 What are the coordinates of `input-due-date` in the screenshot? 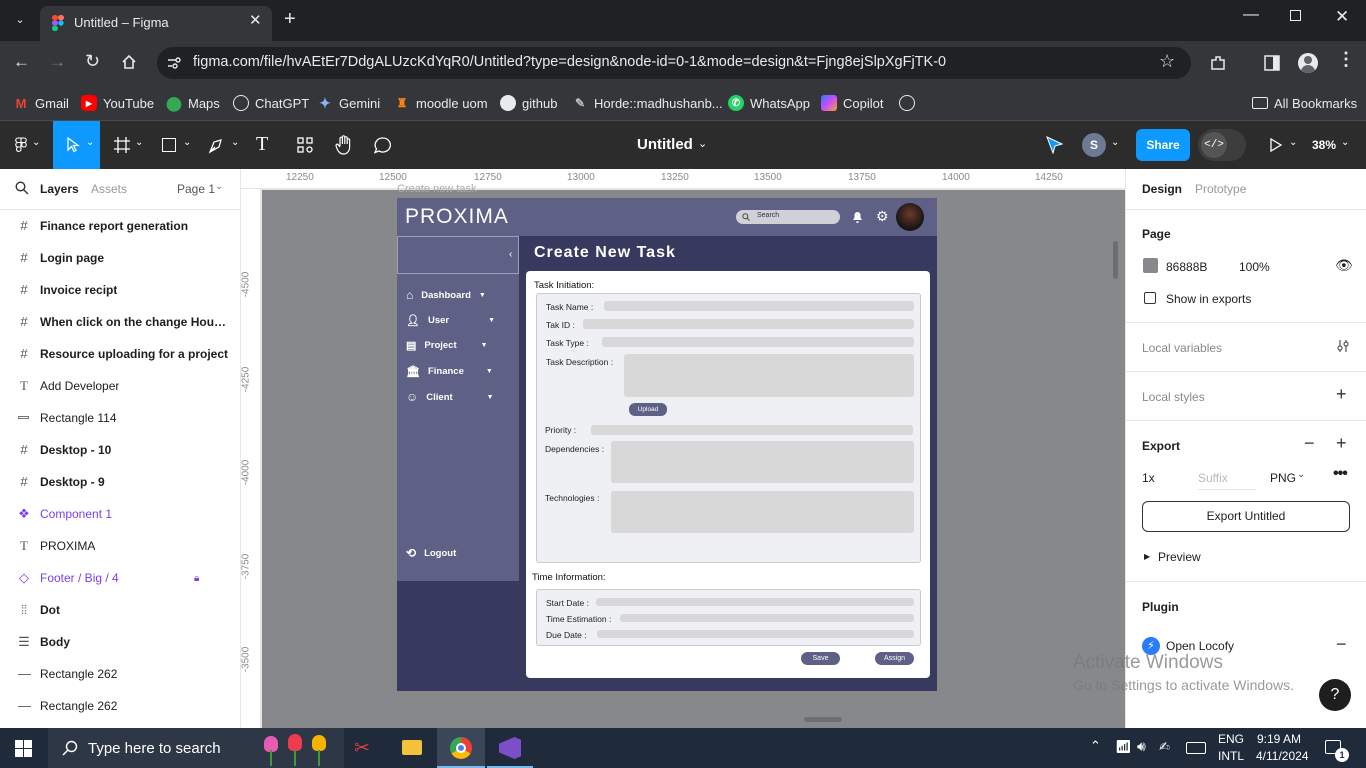 It's located at (755, 634).